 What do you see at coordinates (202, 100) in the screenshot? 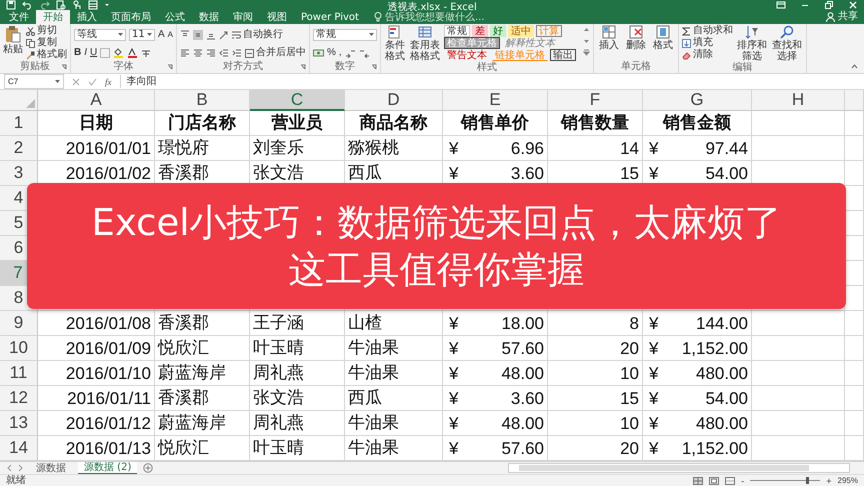
I see `column-header: B` at bounding box center [202, 100].